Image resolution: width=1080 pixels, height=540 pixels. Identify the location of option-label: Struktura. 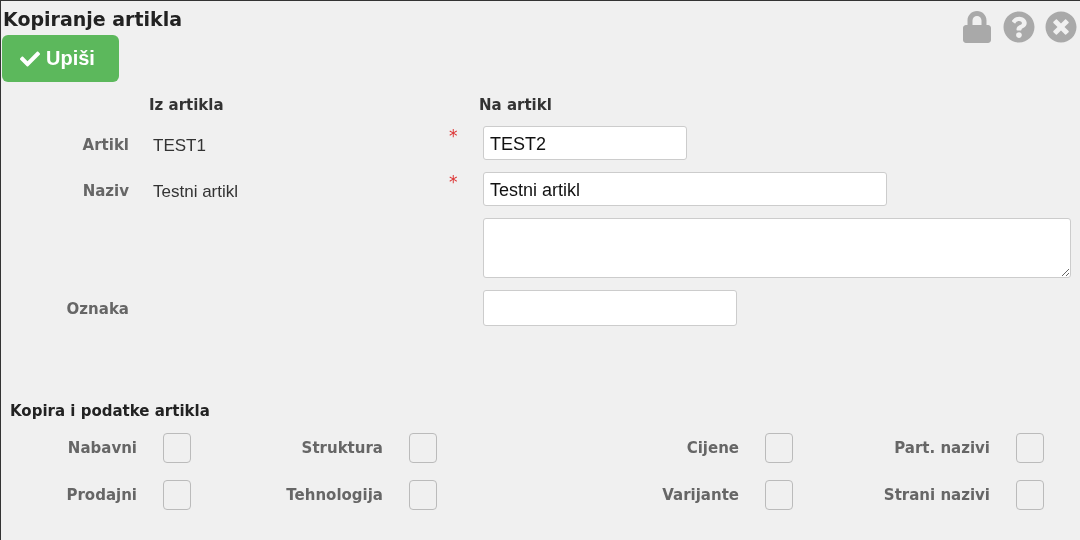
(341, 448).